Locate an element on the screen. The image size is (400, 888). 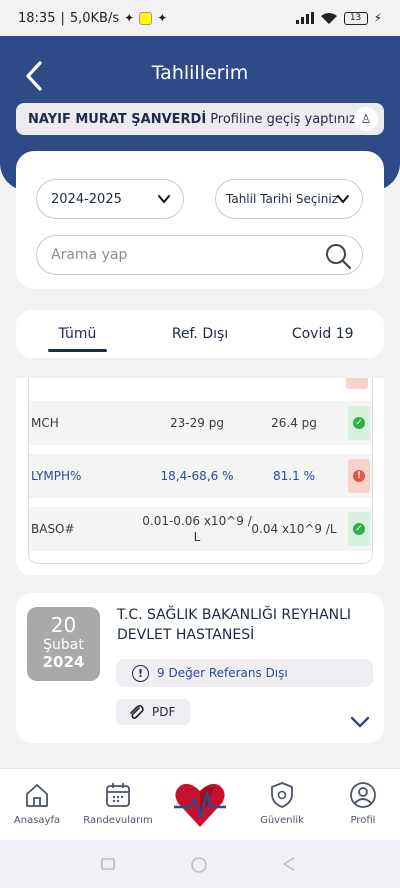
test-name: MCH is located at coordinates (45, 423).